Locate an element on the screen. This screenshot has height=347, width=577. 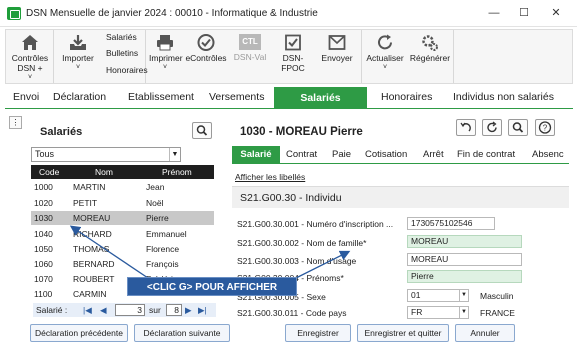
printer-icon is located at coordinates (165, 43).